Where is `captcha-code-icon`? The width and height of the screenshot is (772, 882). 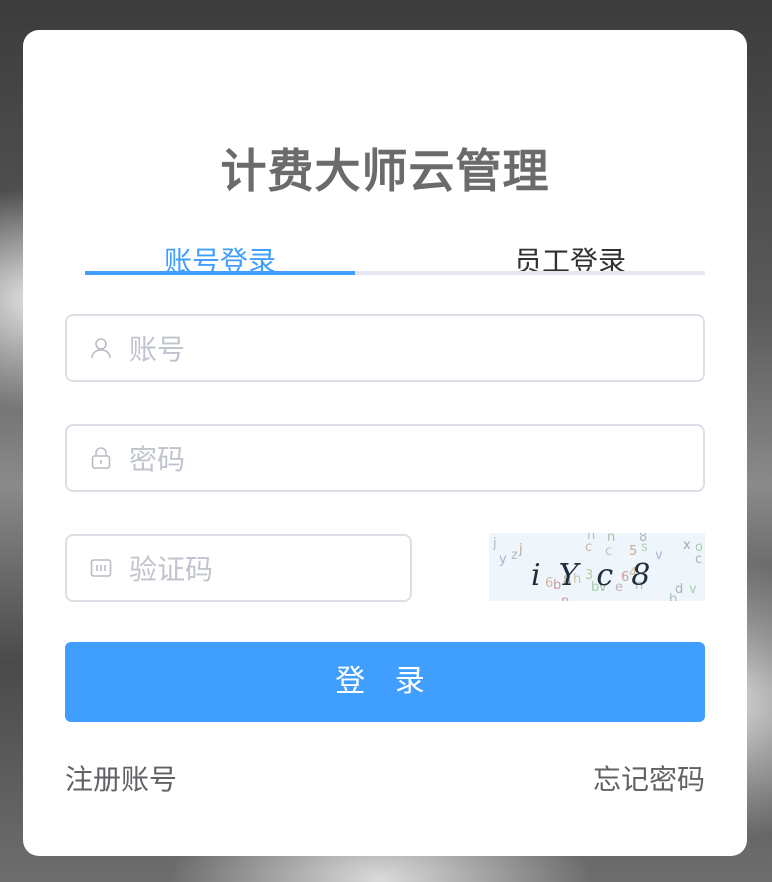
captcha-code-icon is located at coordinates (101, 568).